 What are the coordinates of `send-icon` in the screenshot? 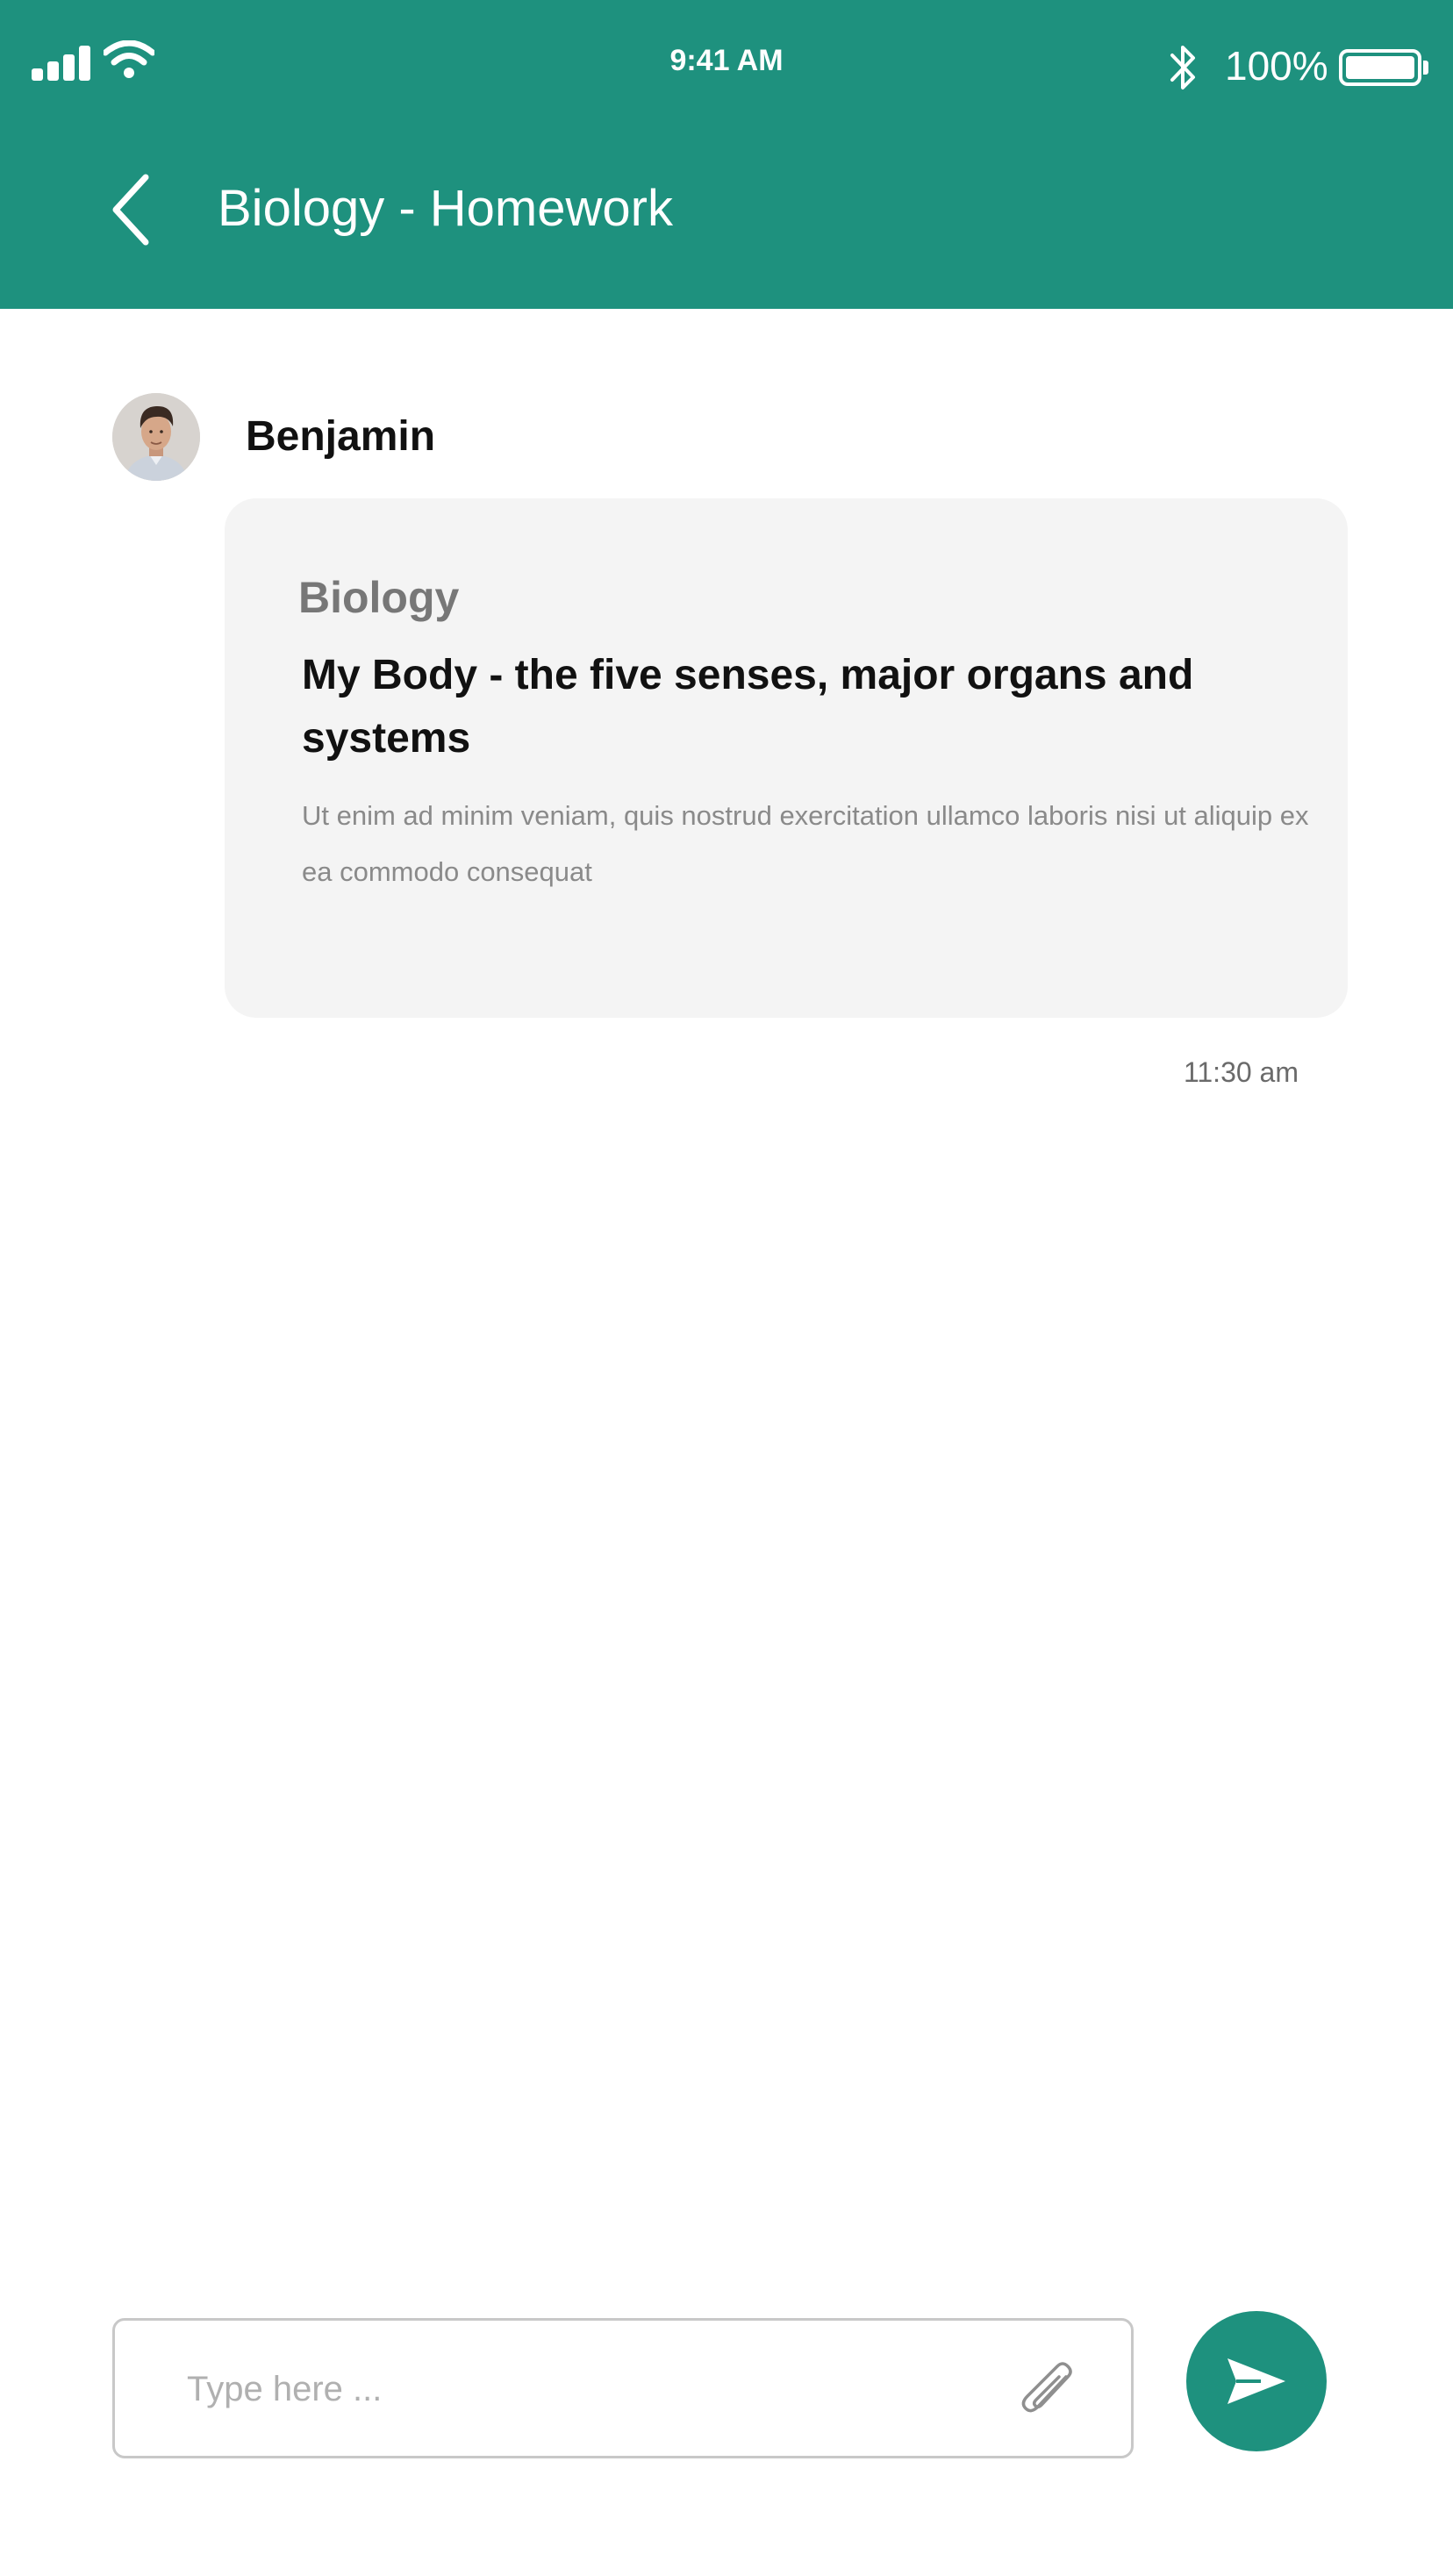 It's located at (1257, 2381).